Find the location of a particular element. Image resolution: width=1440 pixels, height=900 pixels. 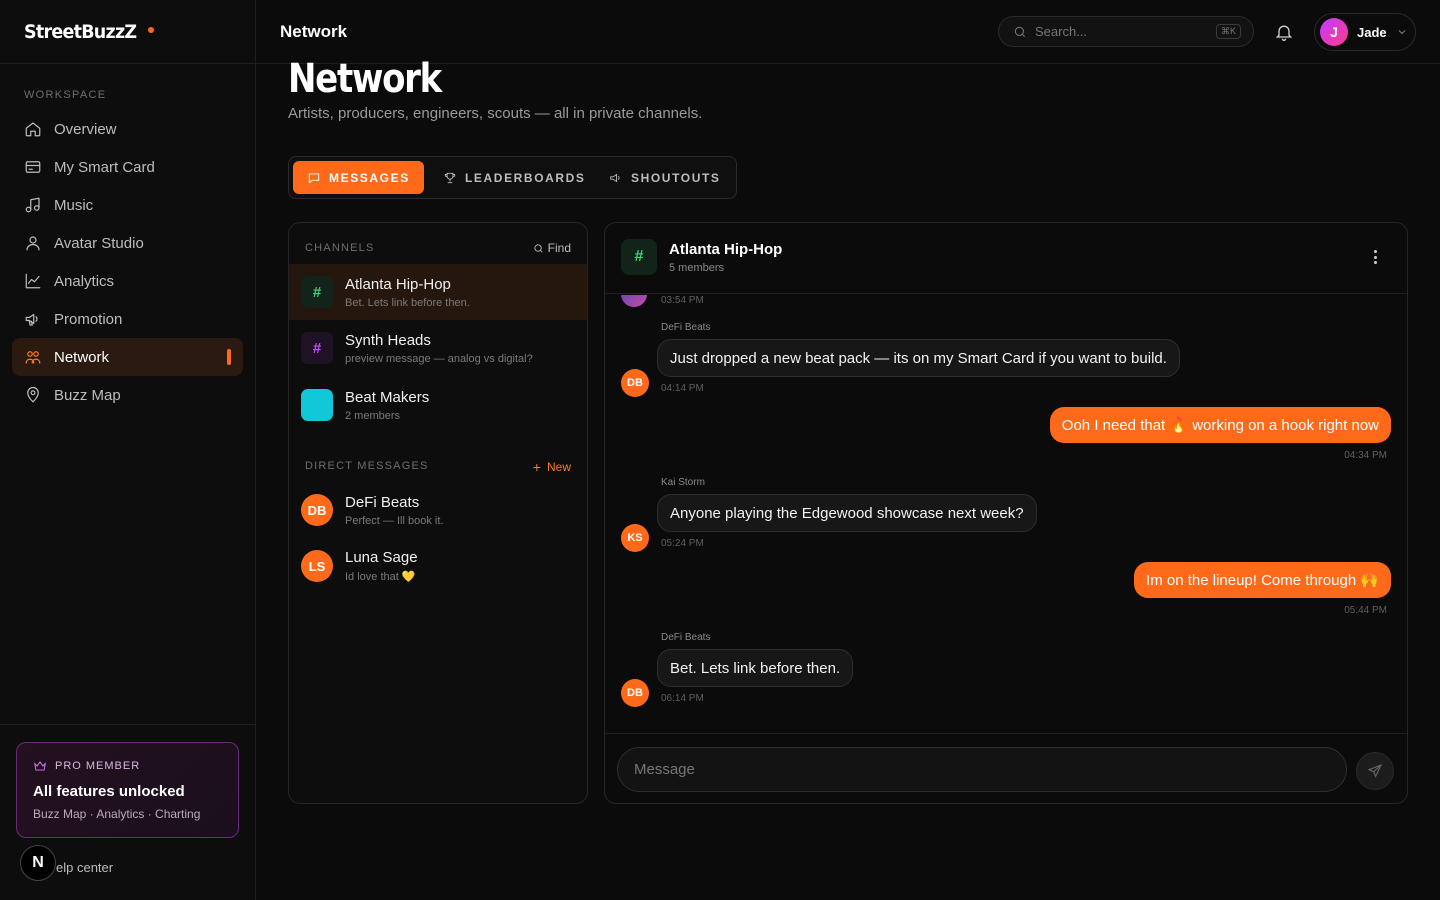

channel-name: Atlanta Hip-Hop is located at coordinates (398, 284).